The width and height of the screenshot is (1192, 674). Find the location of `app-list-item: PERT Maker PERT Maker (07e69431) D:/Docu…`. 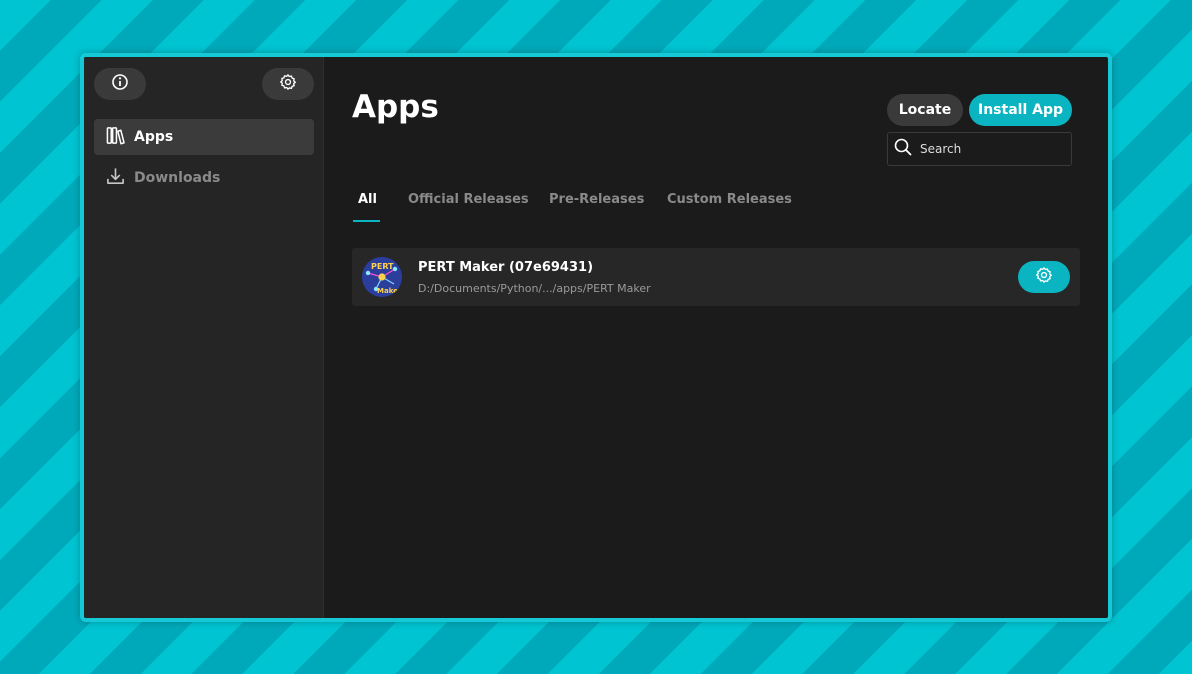

app-list-item: PERT Maker PERT Maker (07e69431) D:/Docu… is located at coordinates (716, 277).